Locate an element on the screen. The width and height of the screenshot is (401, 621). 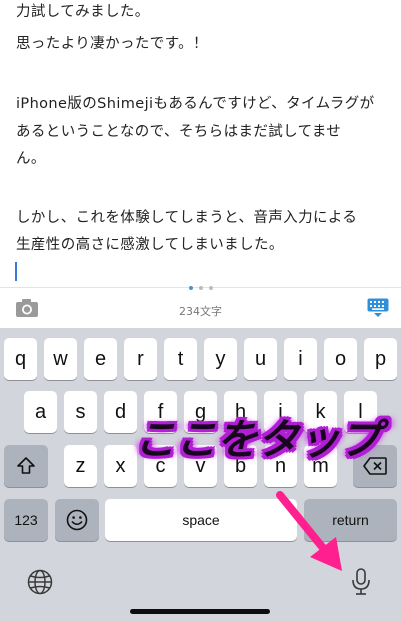
editor-toolbar: 234文字 is located at coordinates (200, 307).